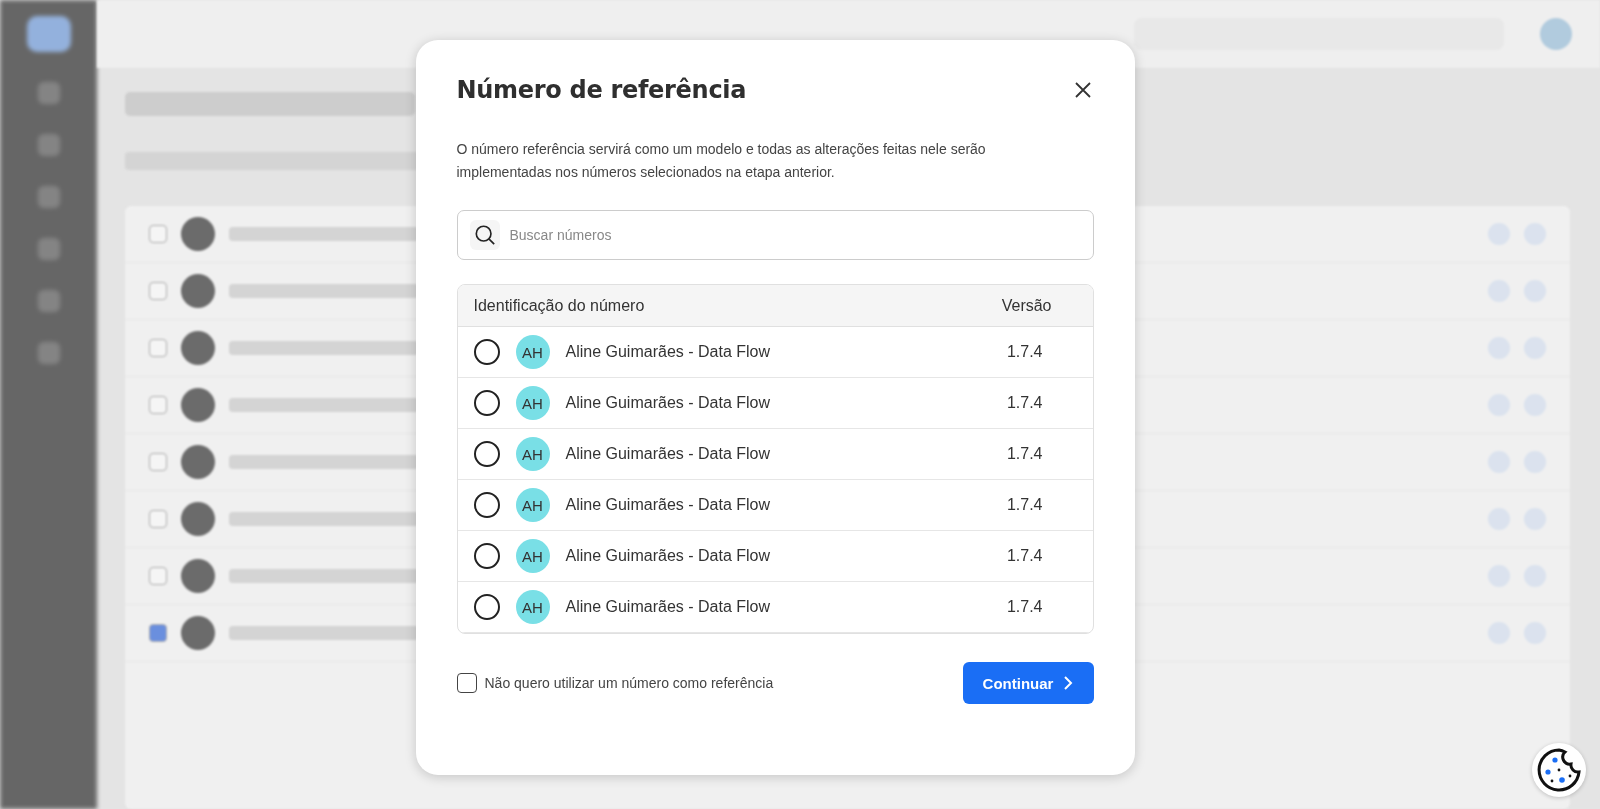 The image size is (1600, 809). What do you see at coordinates (775, 235) in the screenshot?
I see `search-field: Buscar números` at bounding box center [775, 235].